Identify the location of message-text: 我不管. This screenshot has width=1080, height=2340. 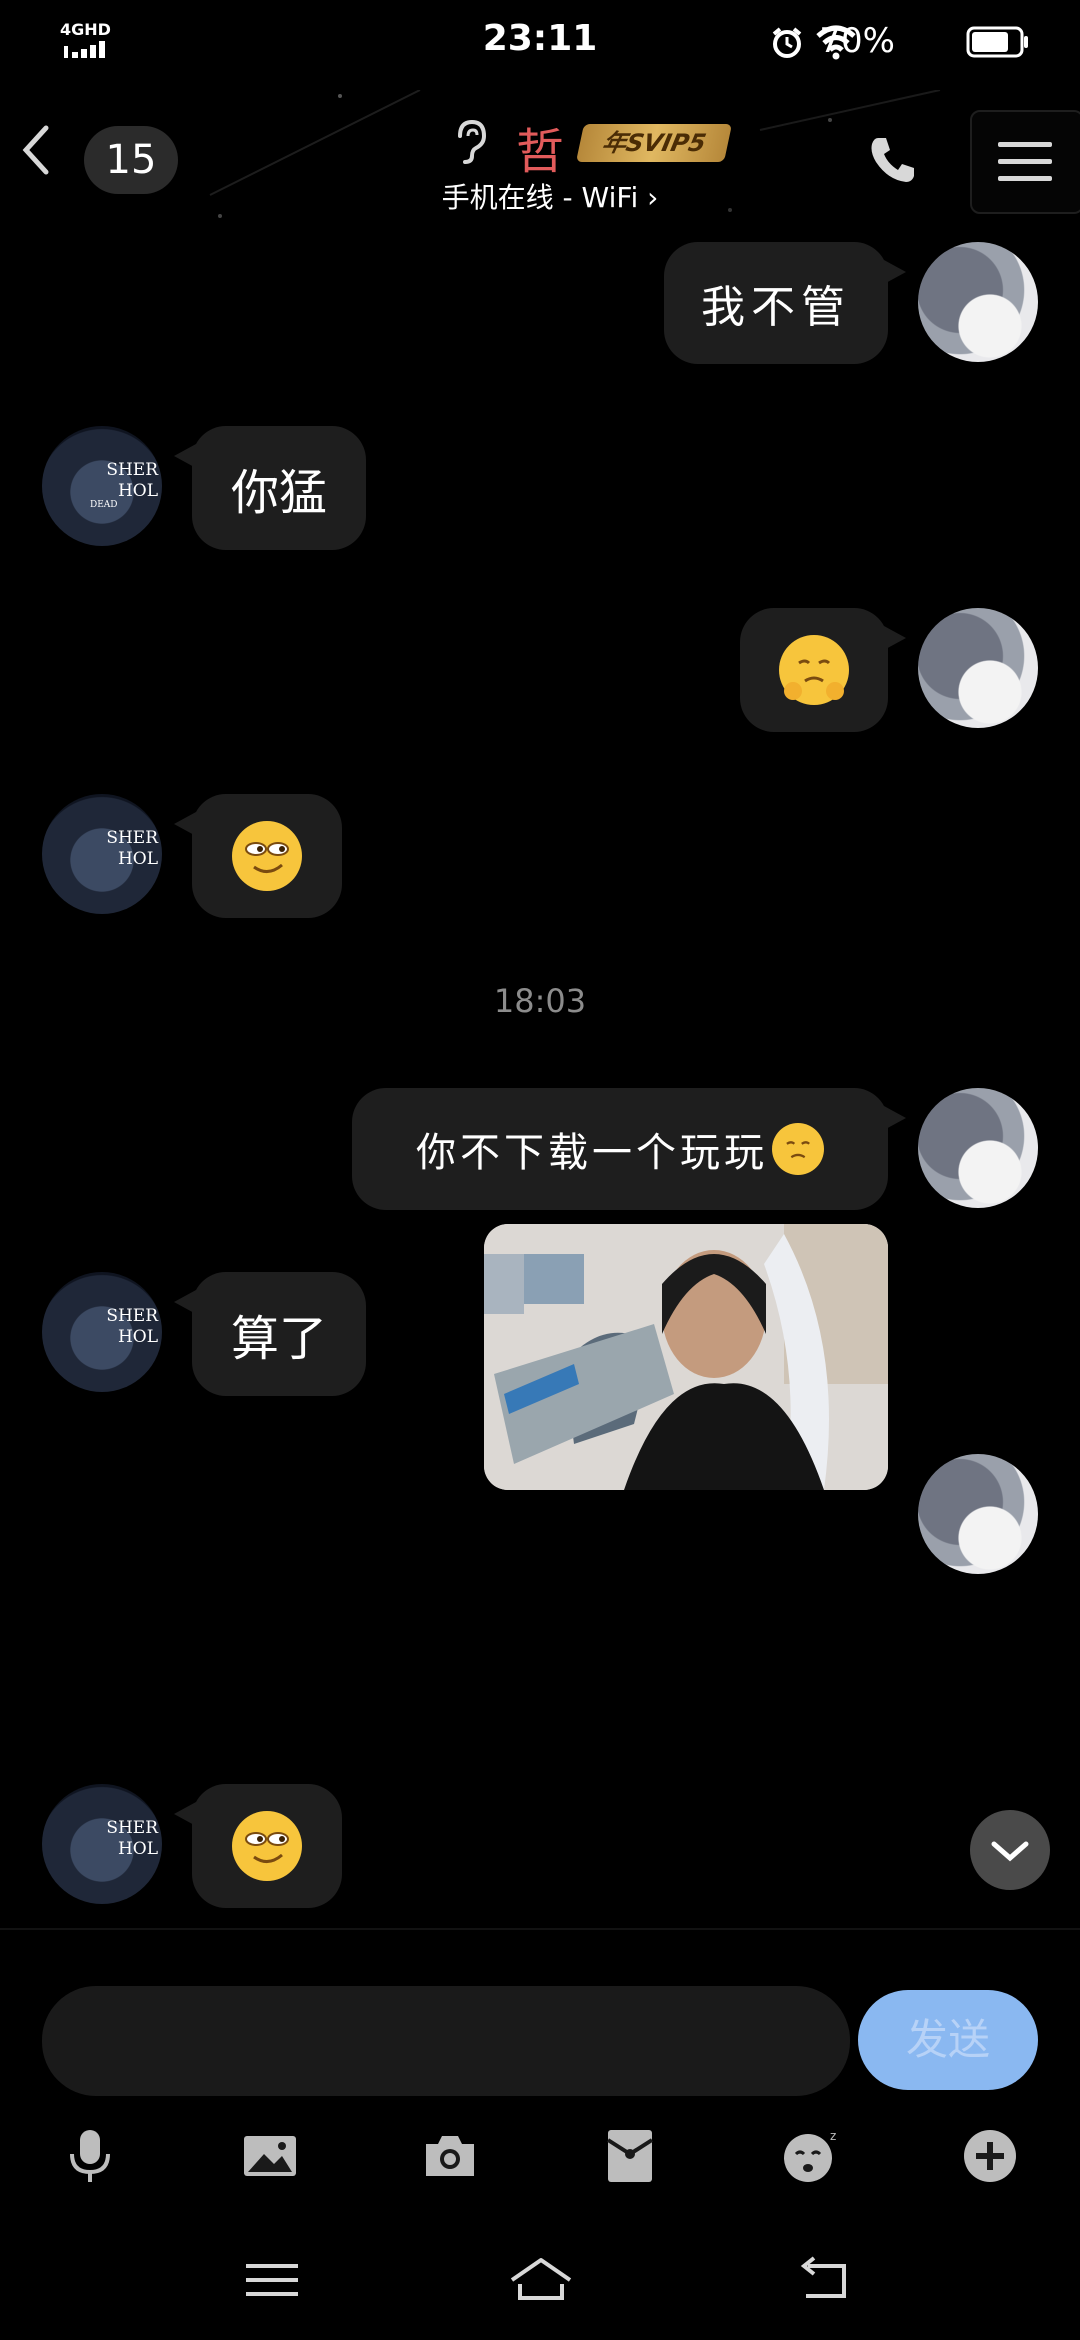
(776, 307).